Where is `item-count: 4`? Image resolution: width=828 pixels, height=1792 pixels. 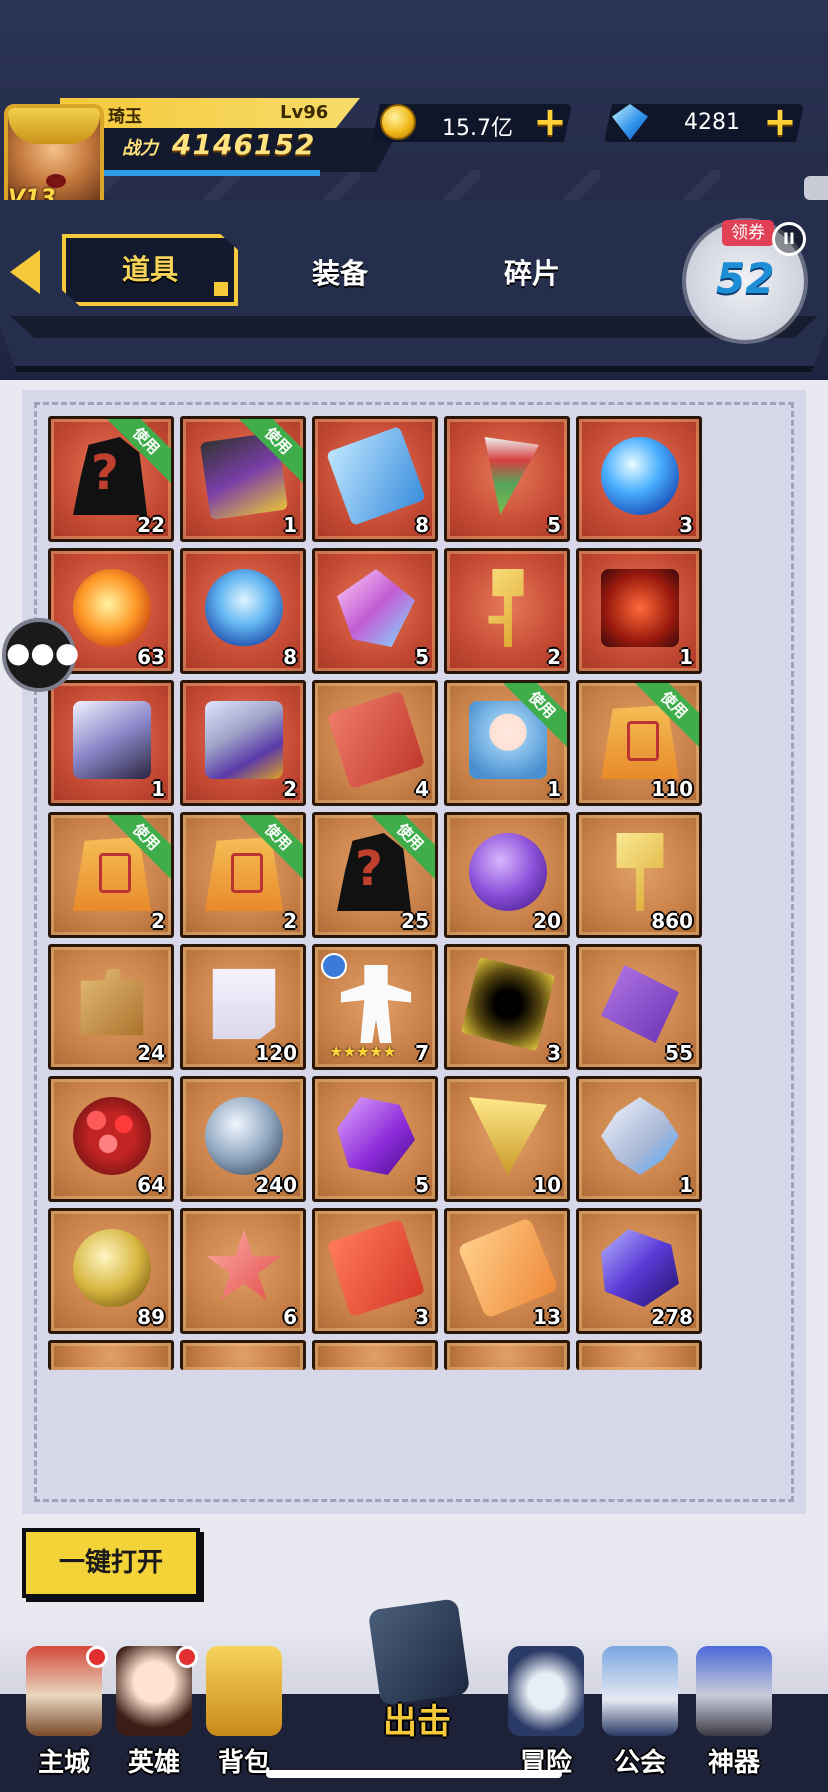 item-count: 4 is located at coordinates (422, 789).